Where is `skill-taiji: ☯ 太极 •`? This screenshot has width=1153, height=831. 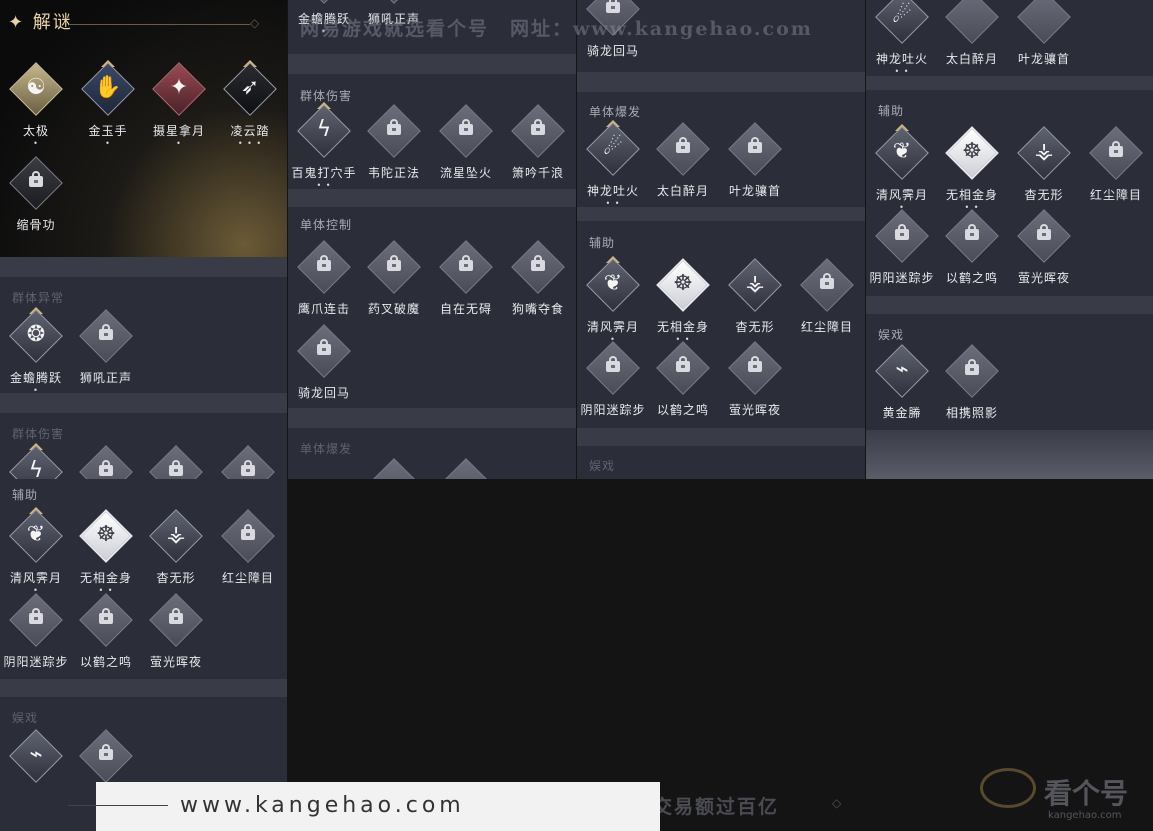
skill-taiji: ☯ 太极 • is located at coordinates (36, 107).